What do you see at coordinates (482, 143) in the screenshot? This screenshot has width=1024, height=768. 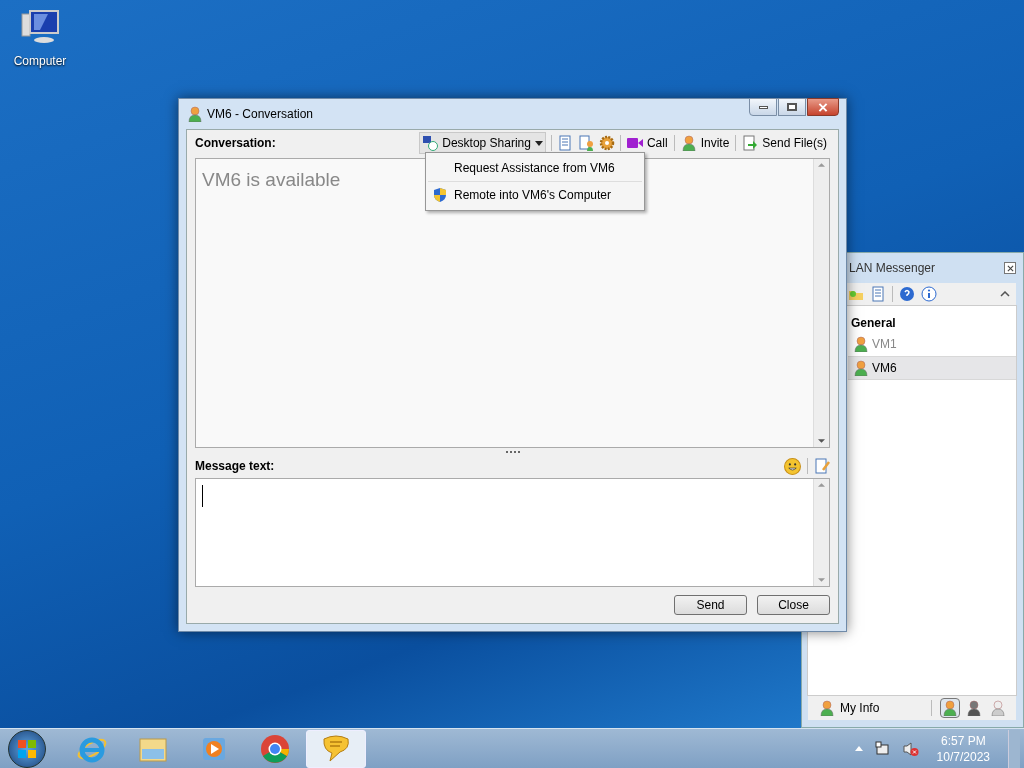 I see `desktop-sharing-button: Desktop Sharing` at bounding box center [482, 143].